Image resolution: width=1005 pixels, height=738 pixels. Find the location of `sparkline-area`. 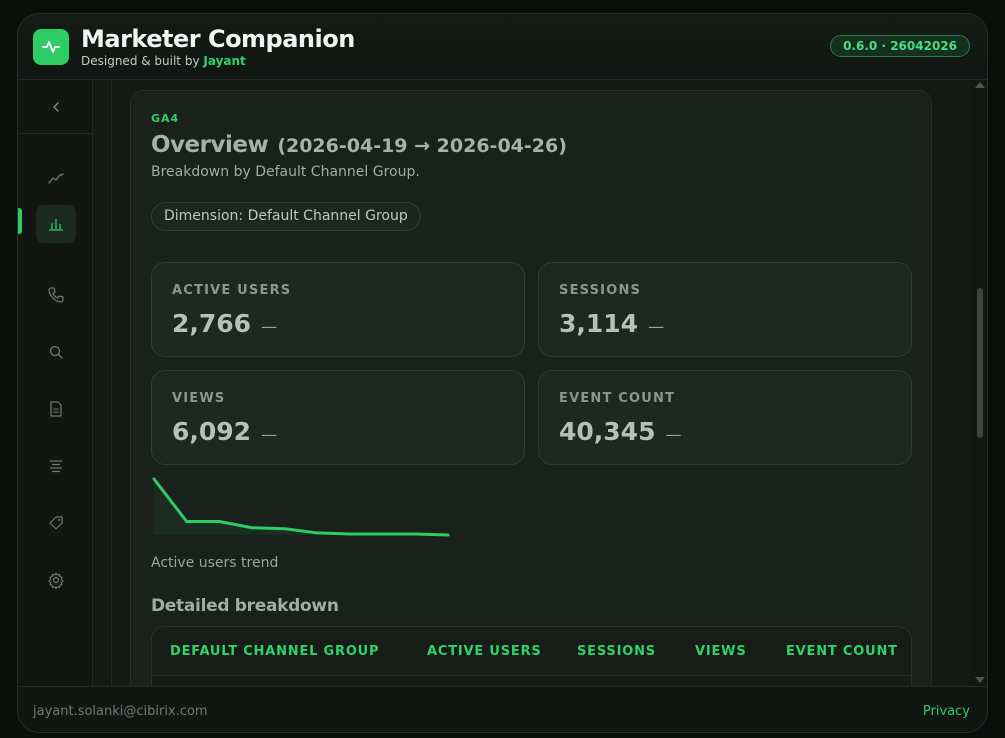

sparkline-area is located at coordinates (301, 507).